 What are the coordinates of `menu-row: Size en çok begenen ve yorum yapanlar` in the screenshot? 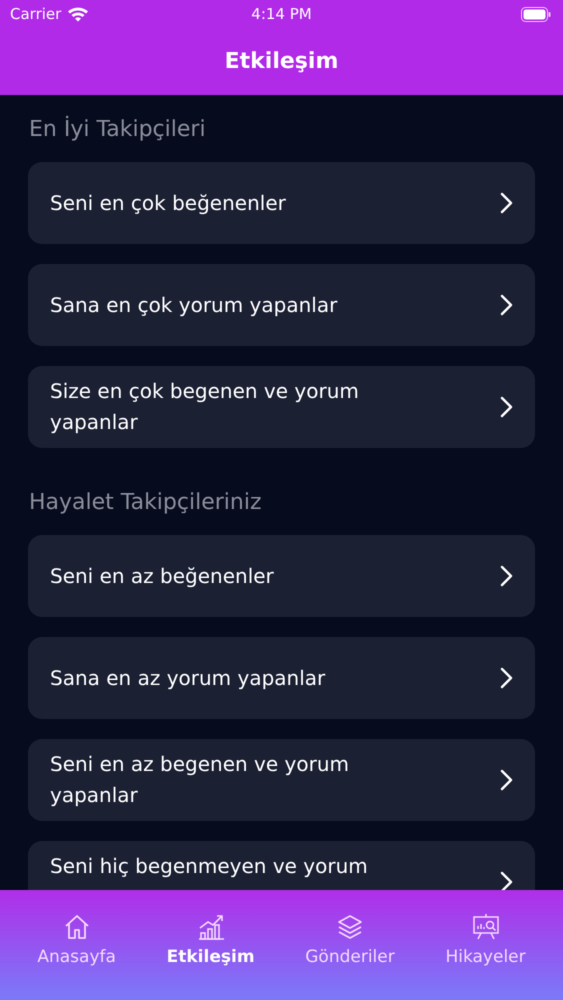 It's located at (281, 407).